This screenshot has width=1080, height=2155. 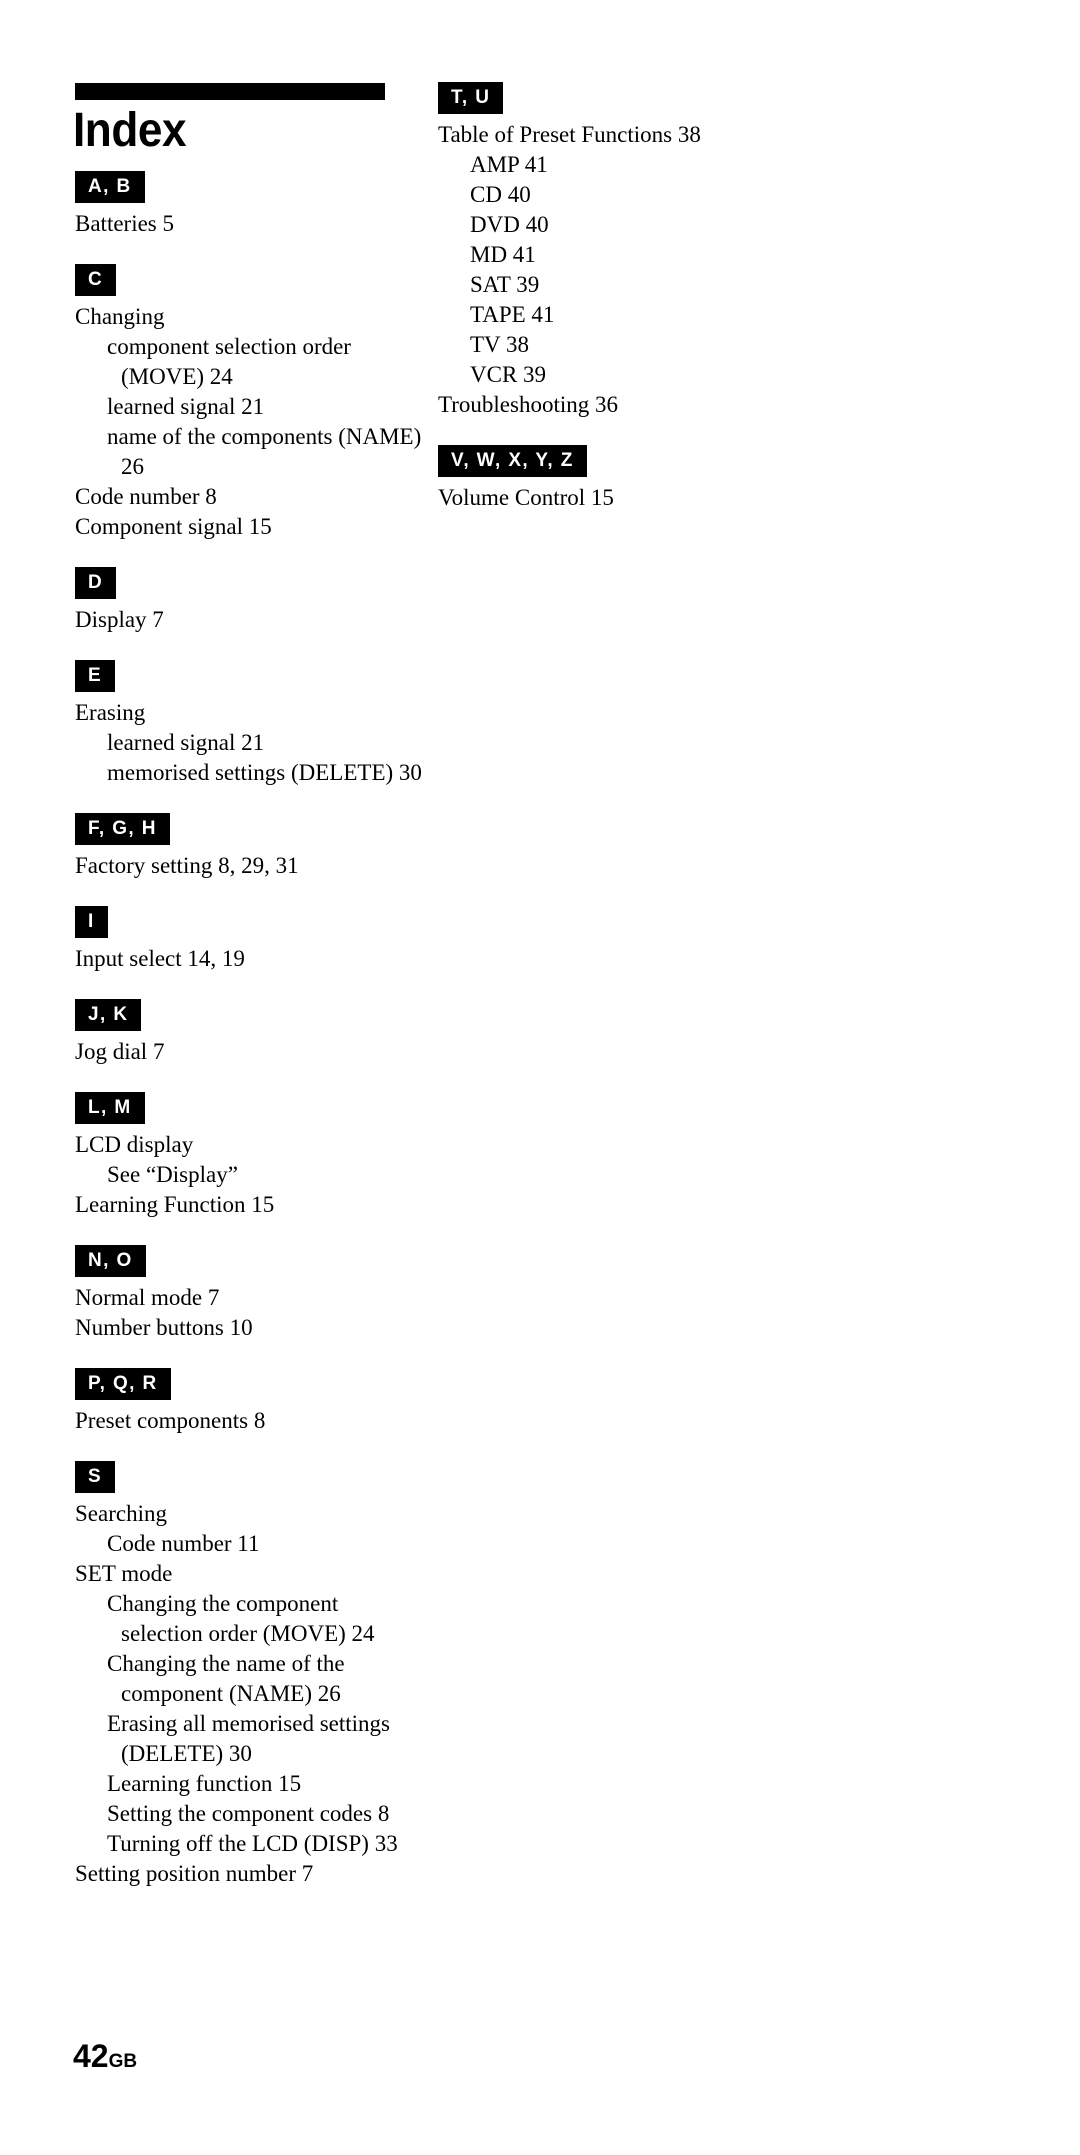 What do you see at coordinates (146, 496) in the screenshot?
I see `index-entry: Code number 8` at bounding box center [146, 496].